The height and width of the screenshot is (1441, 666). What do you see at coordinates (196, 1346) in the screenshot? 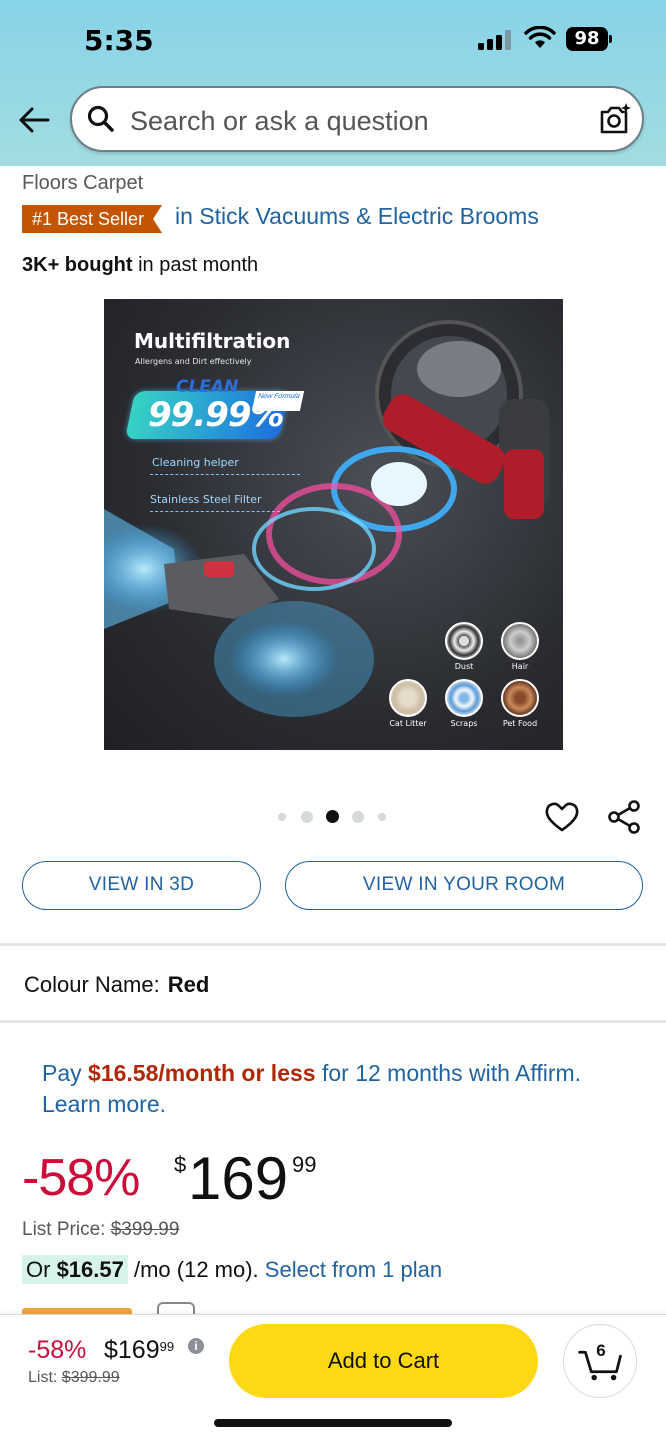
I see `info-icon: i` at bounding box center [196, 1346].